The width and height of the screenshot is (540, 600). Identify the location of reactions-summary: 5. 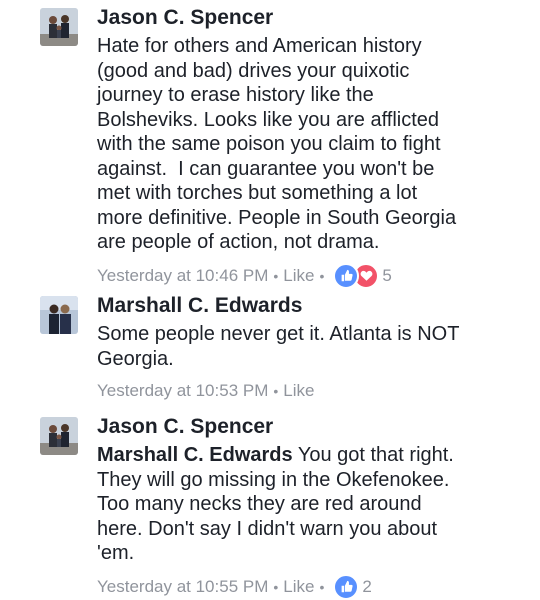
(362, 275).